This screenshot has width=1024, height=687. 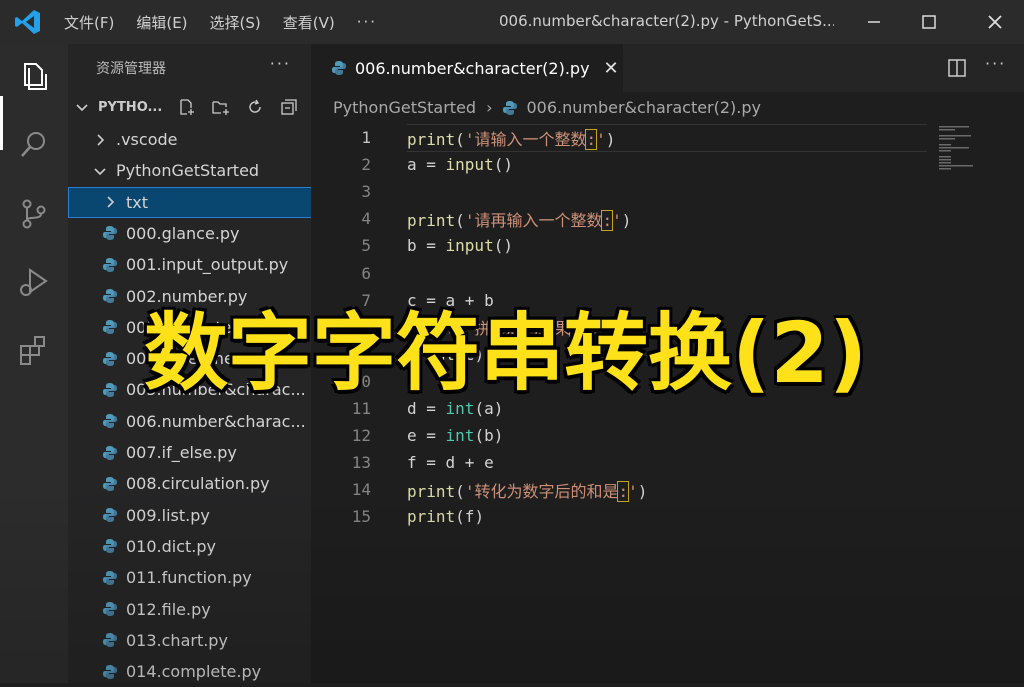 I want to click on editor-tab: 006.number&character(2).py ✕, so click(x=467, y=68).